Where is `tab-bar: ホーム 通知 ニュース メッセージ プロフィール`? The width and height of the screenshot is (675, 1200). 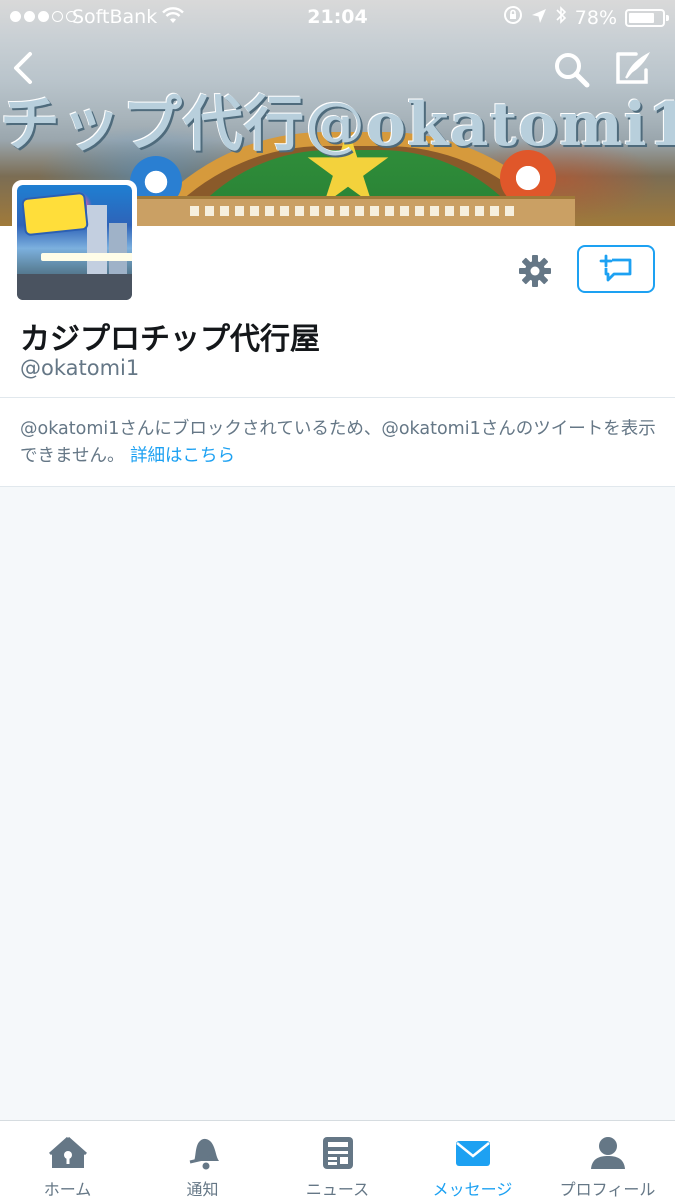 tab-bar: ホーム 通知 ニュース メッセージ プロフィール is located at coordinates (337, 1160).